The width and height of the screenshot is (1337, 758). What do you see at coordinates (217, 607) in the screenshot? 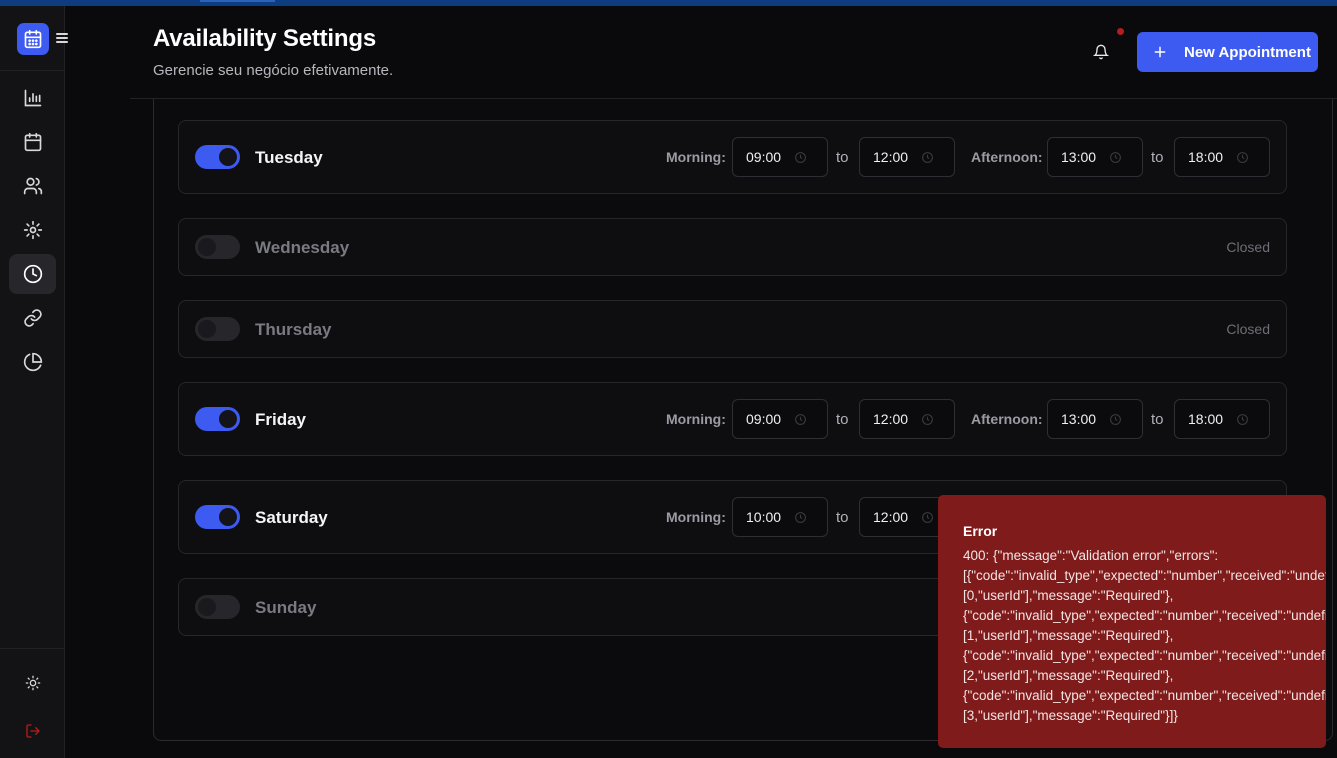
I see `day-toggle-sunday` at bounding box center [217, 607].